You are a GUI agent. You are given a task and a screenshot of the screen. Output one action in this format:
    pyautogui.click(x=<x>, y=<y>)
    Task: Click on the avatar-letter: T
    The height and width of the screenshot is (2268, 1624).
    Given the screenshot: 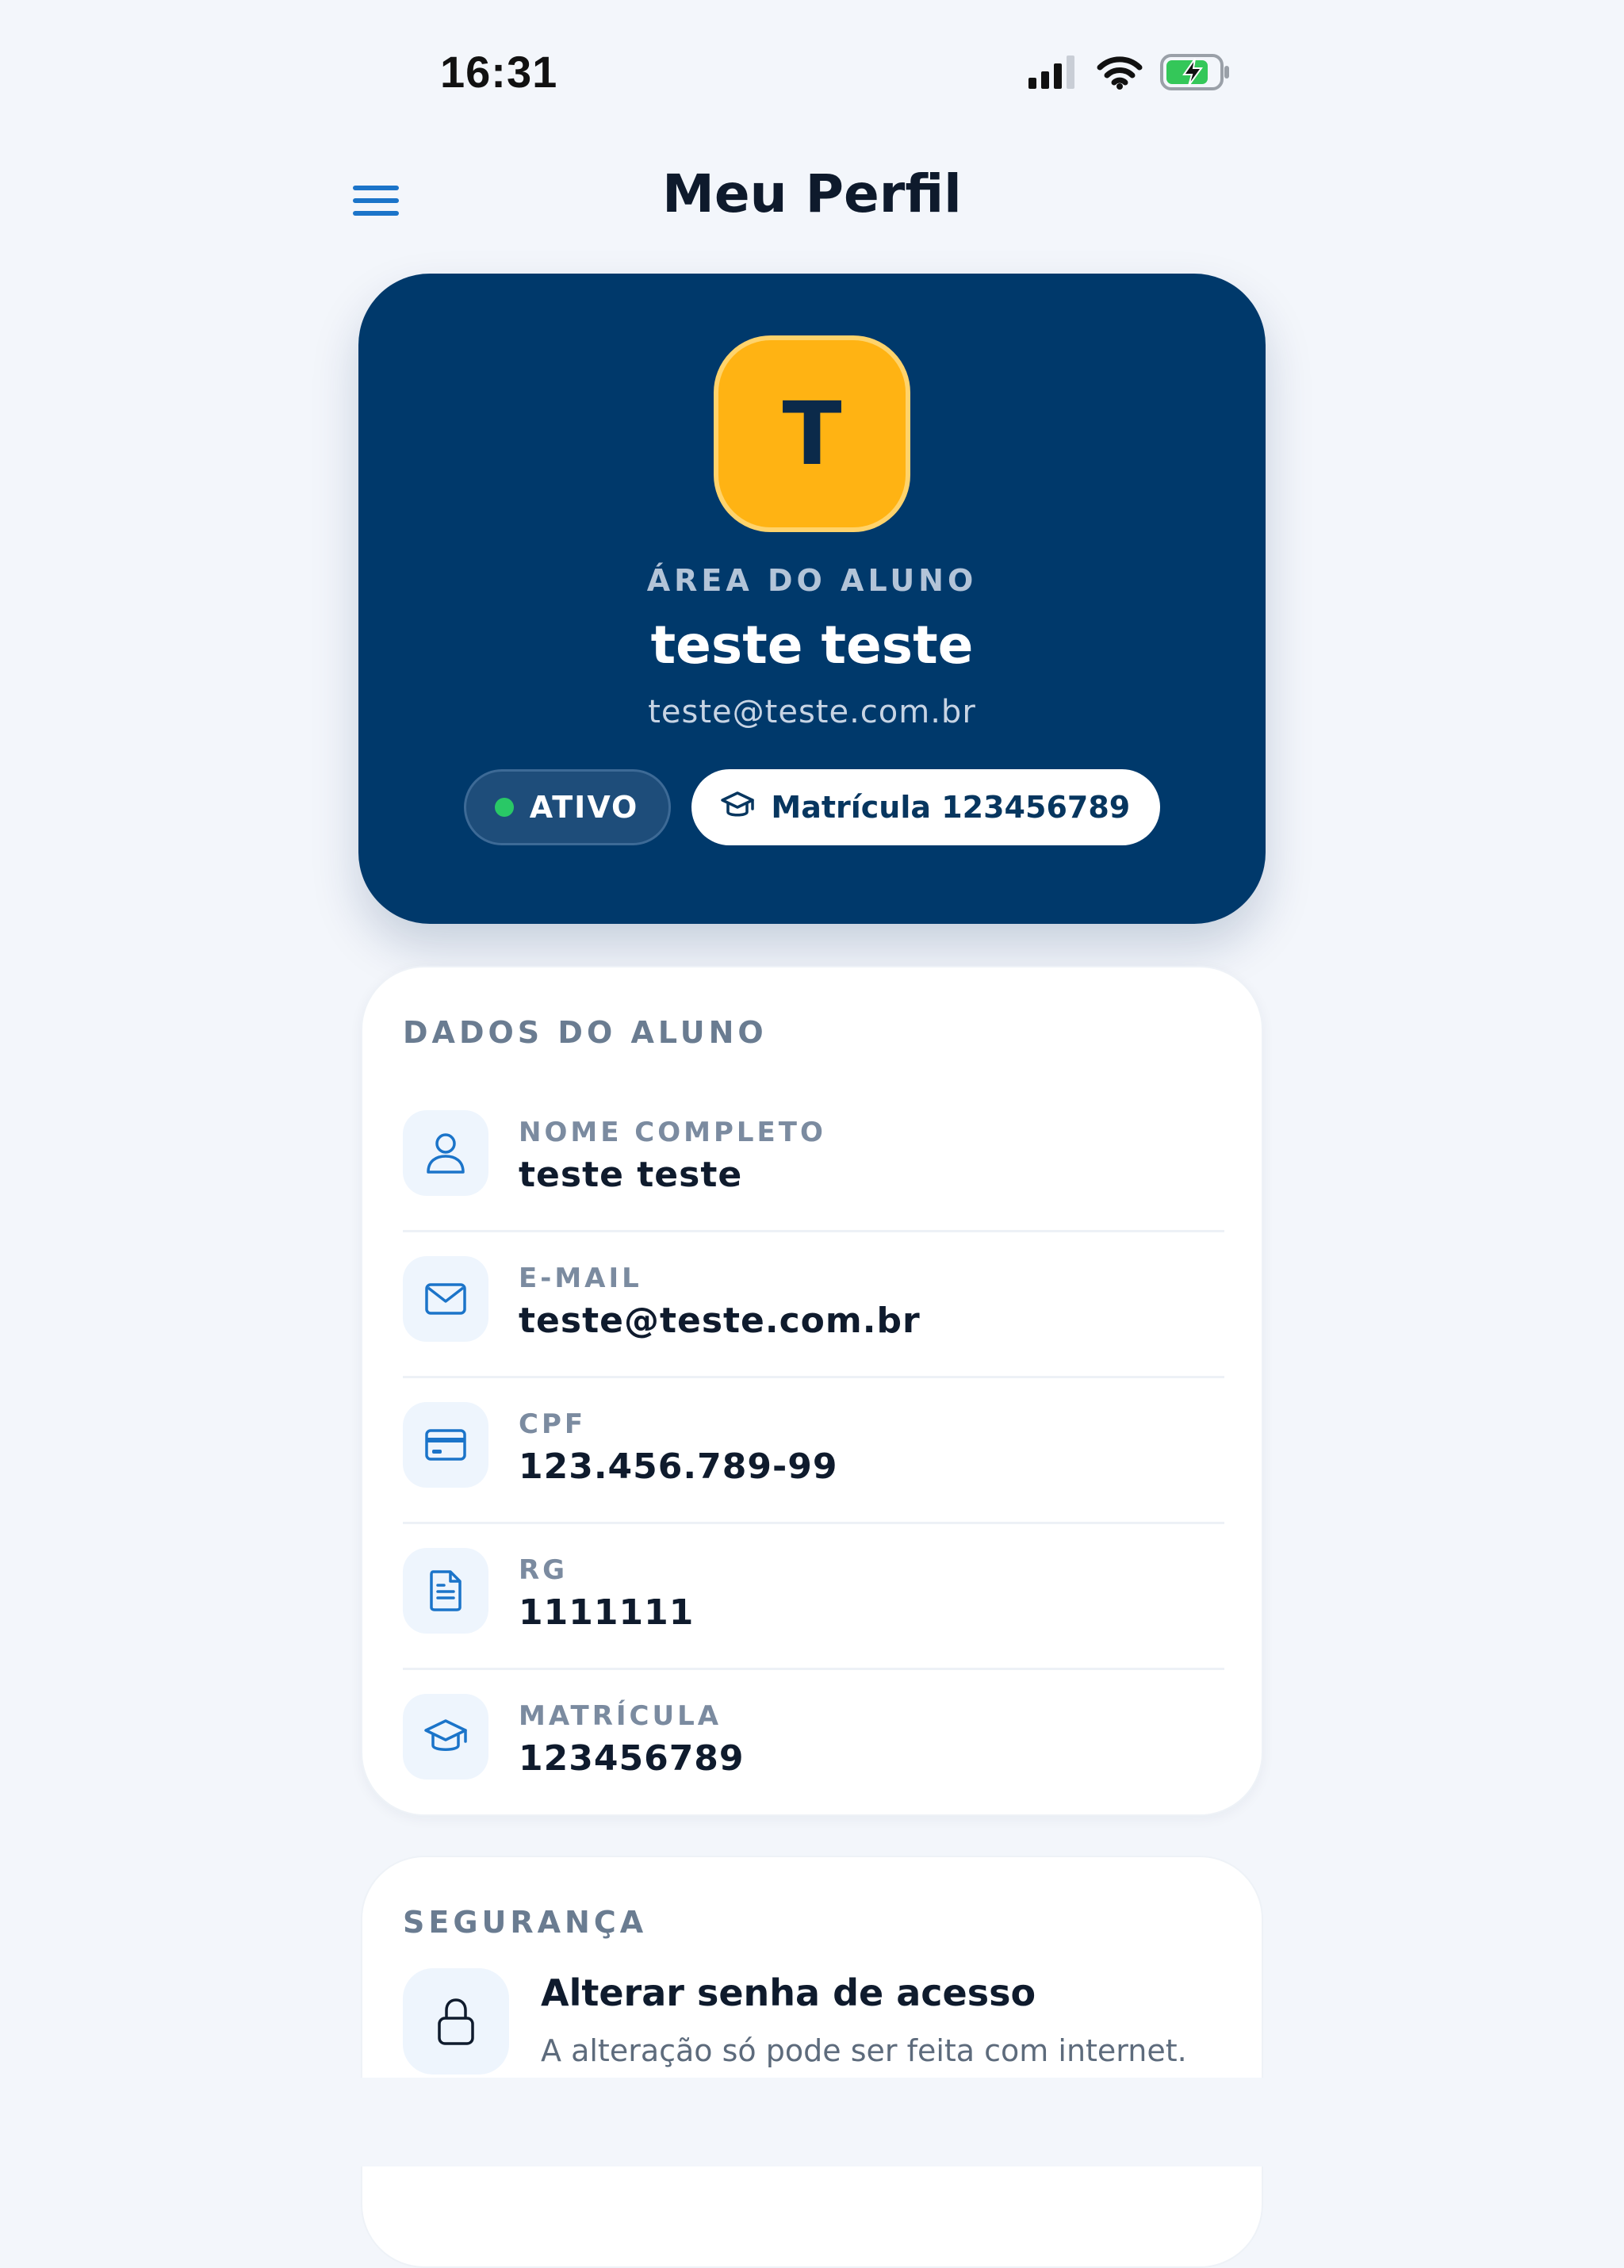 What is the action you would take?
    pyautogui.click(x=812, y=434)
    